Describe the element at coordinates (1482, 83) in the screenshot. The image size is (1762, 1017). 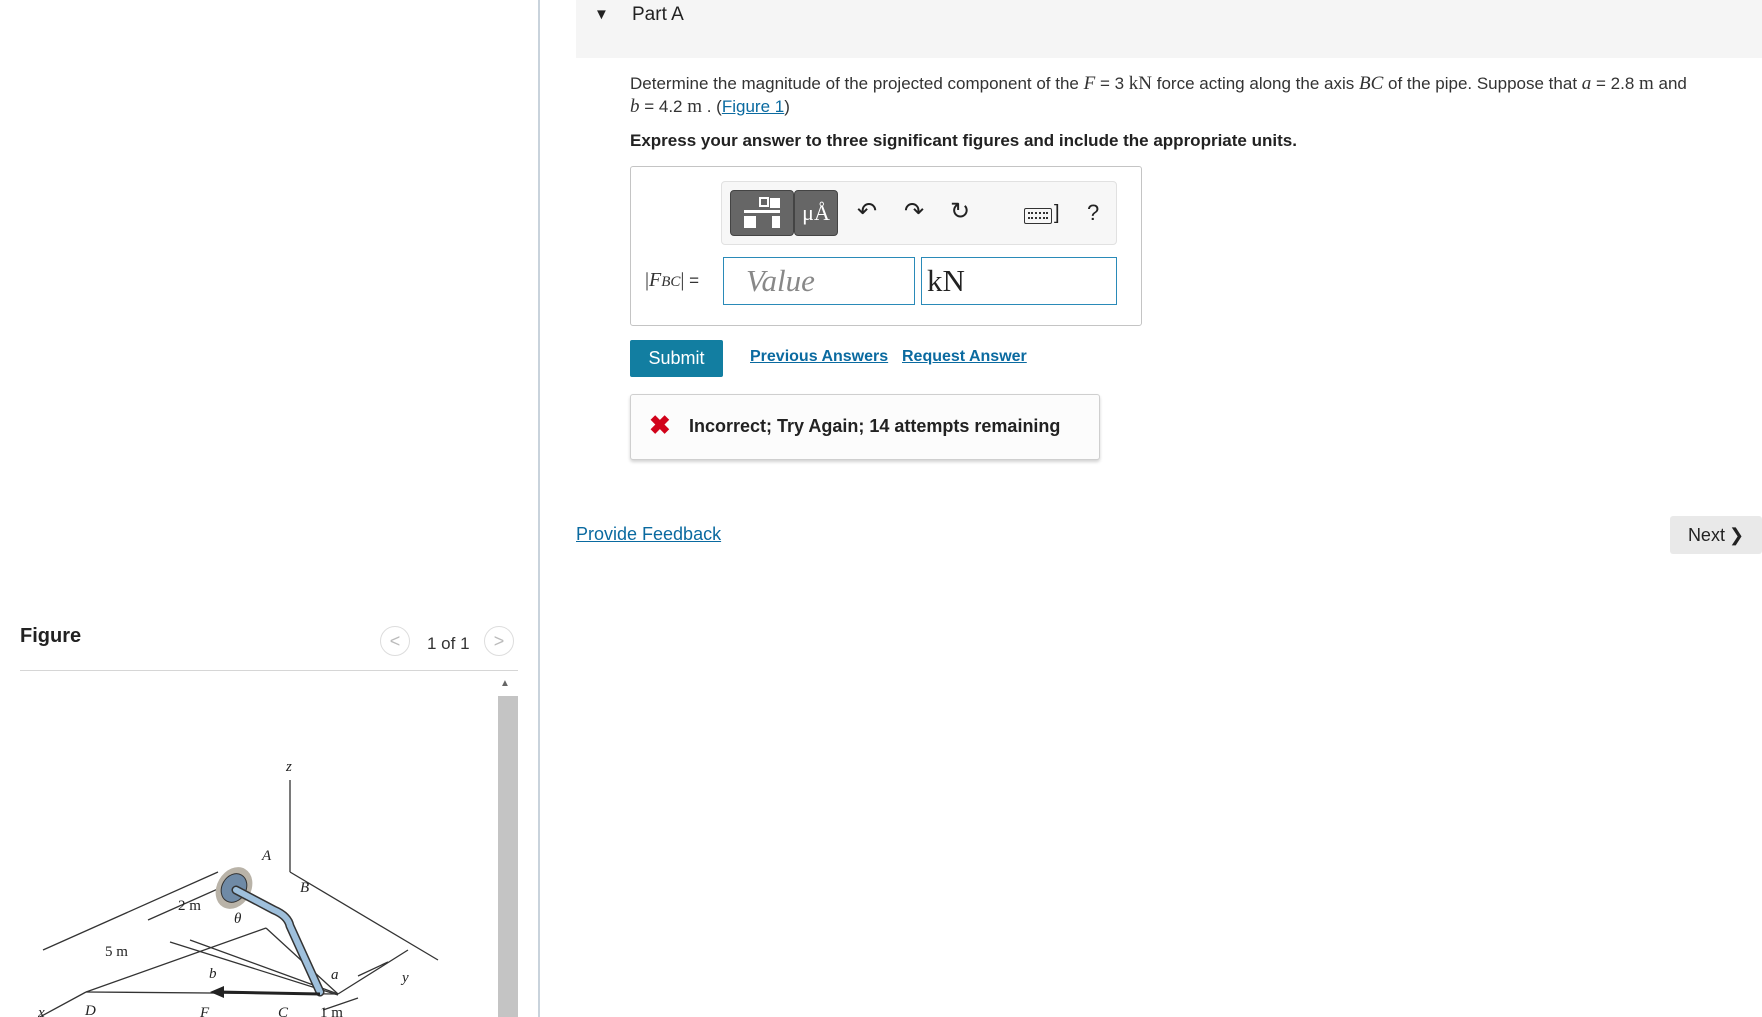
I see `question-text-segment: of the pipe. Suppose that` at that location.